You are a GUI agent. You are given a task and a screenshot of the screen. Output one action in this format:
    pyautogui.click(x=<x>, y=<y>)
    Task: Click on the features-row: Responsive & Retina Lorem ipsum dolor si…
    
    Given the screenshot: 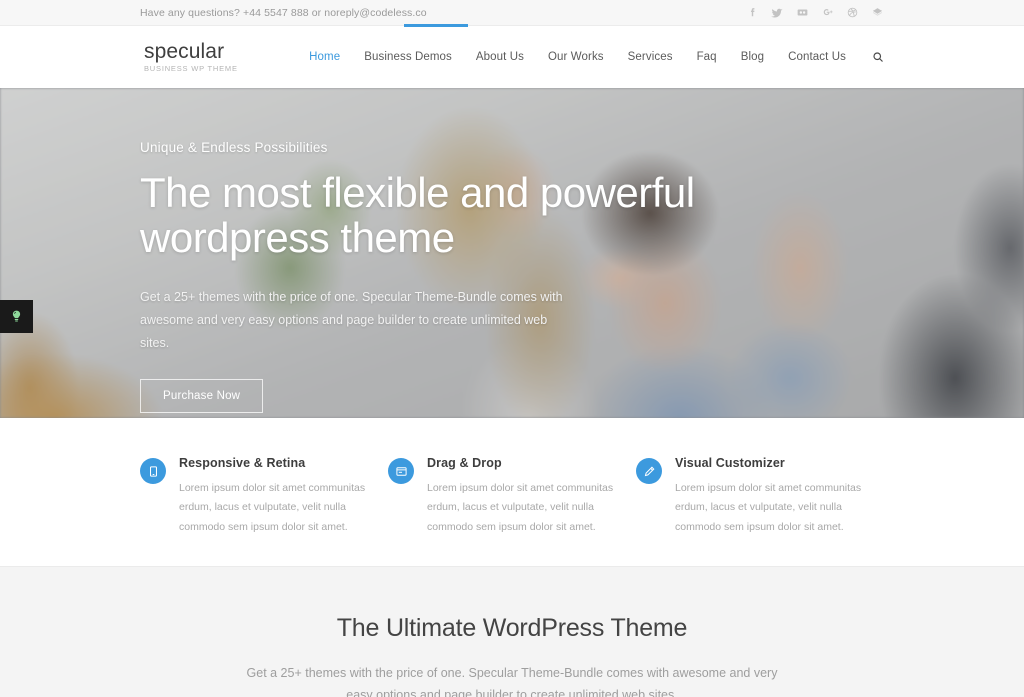 What is the action you would take?
    pyautogui.click(x=512, y=496)
    